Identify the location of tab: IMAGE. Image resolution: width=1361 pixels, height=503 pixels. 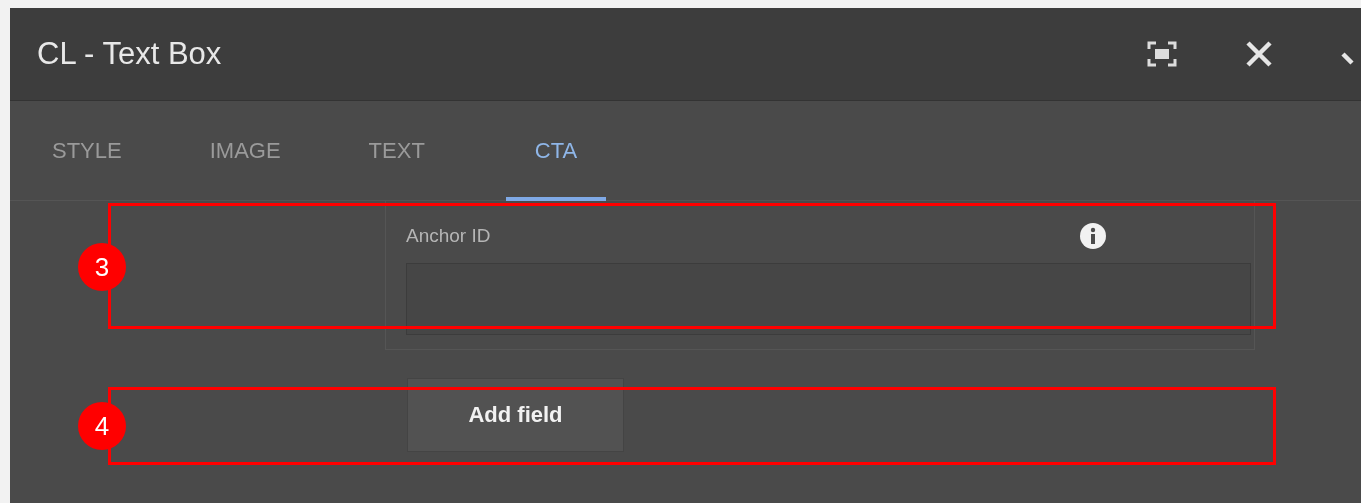
(245, 150).